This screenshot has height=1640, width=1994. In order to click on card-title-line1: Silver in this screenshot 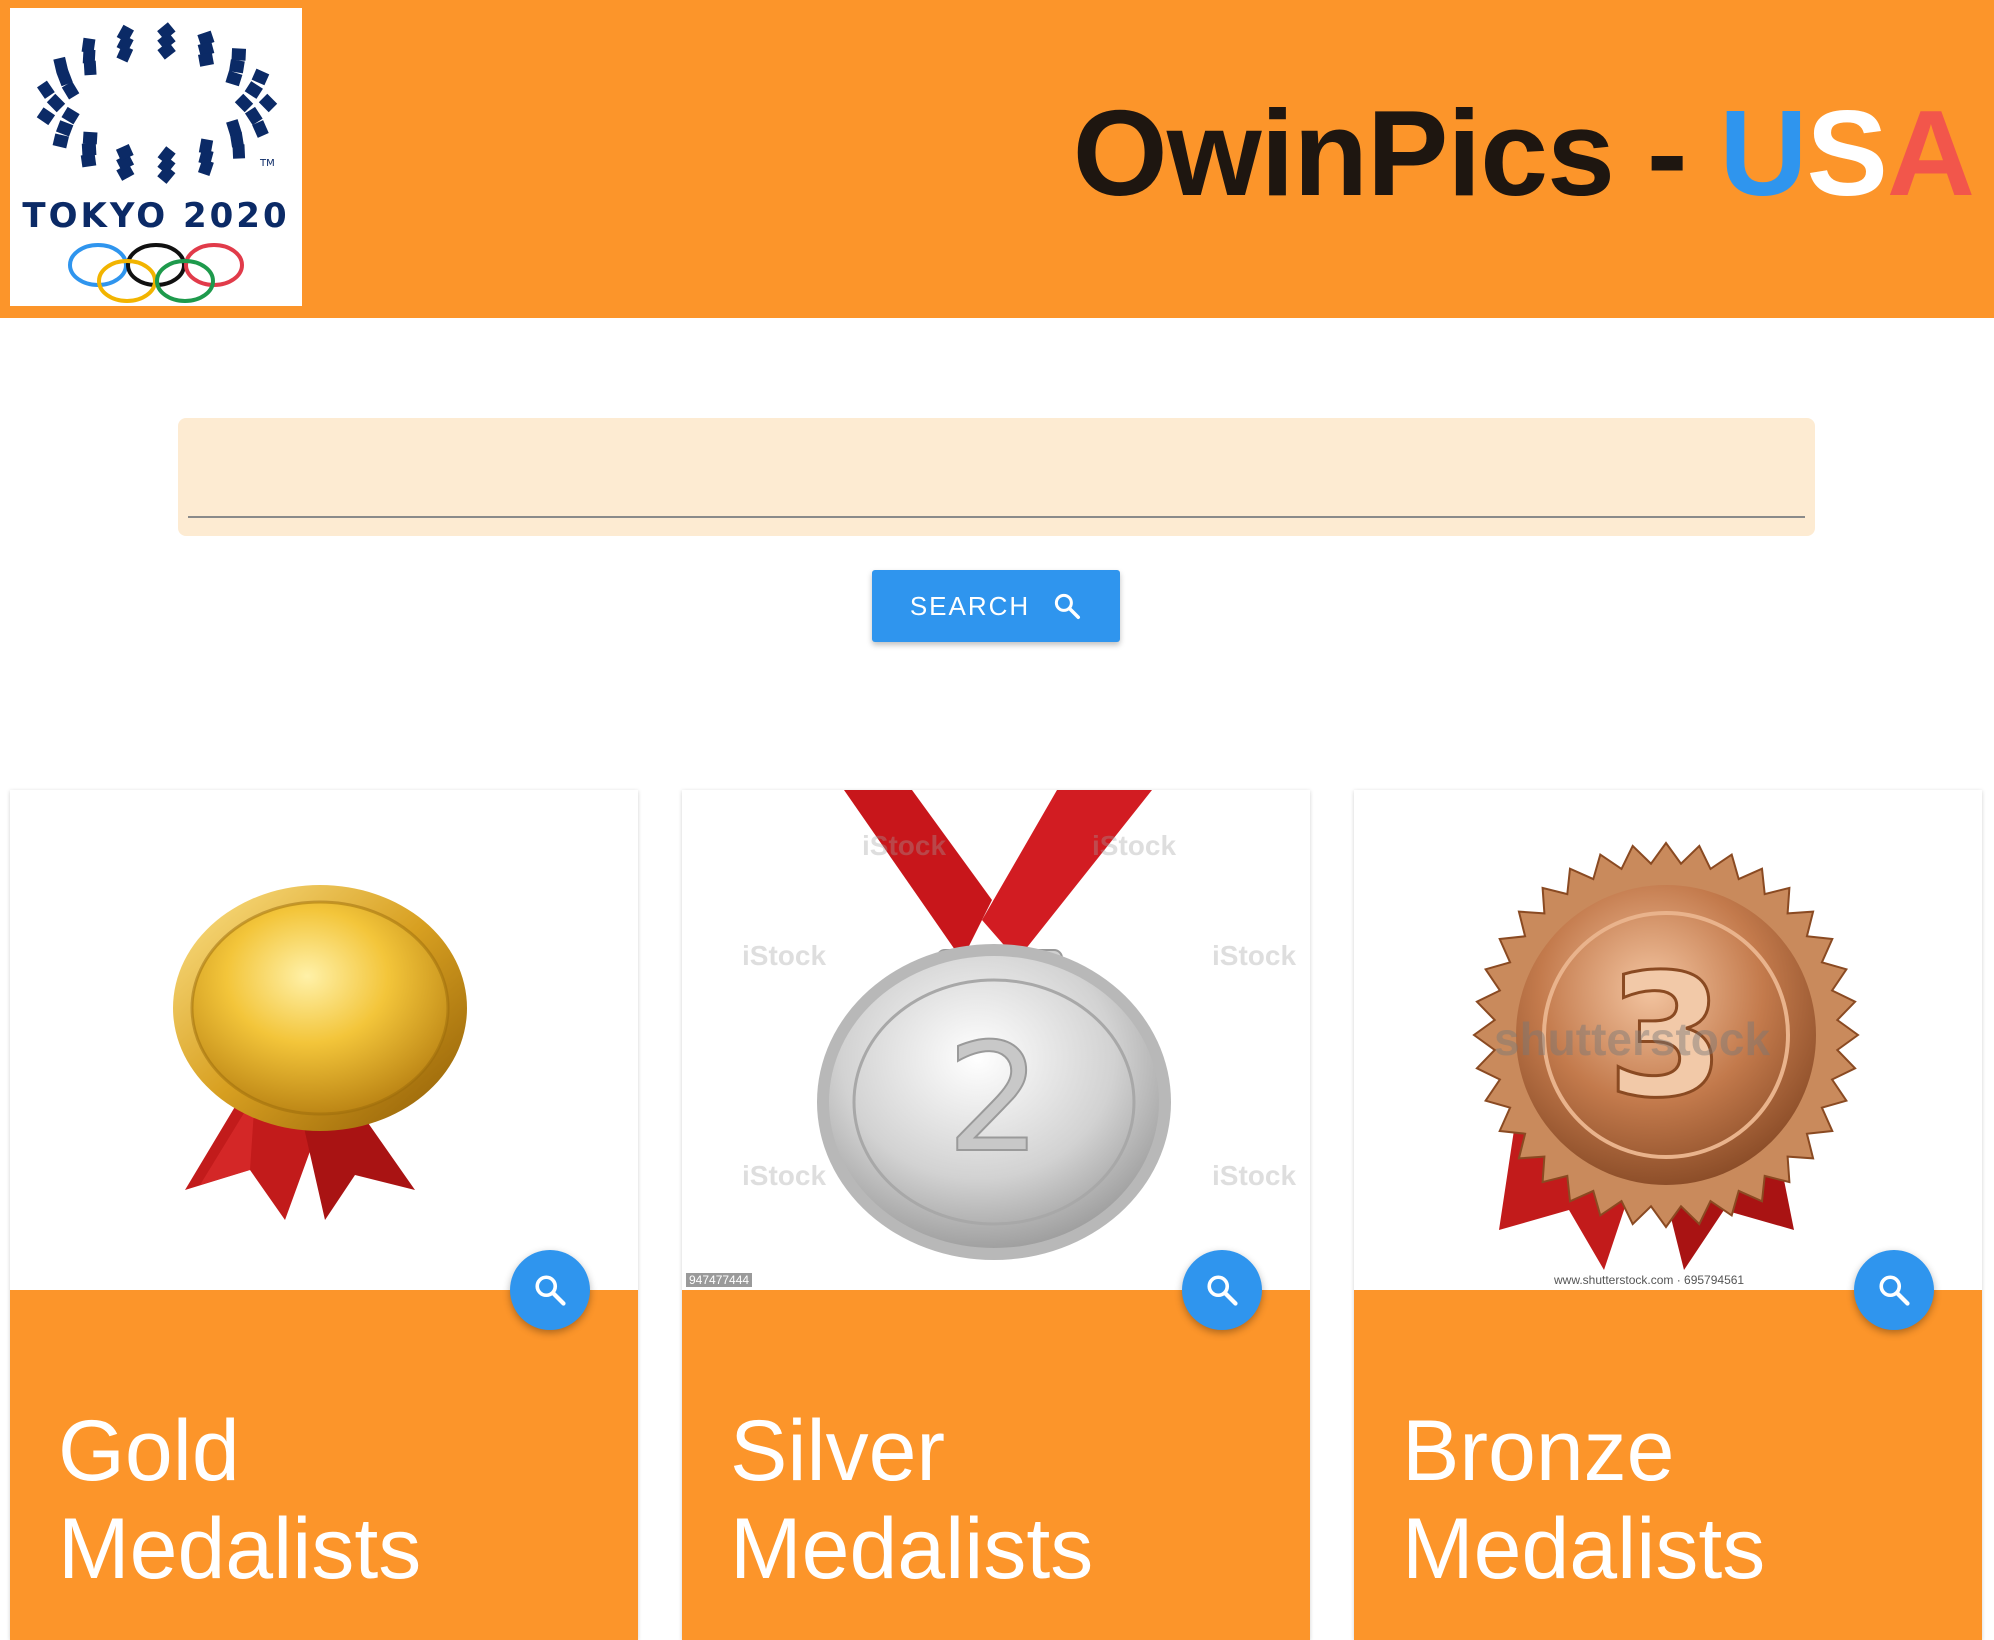, I will do `click(838, 1451)`.